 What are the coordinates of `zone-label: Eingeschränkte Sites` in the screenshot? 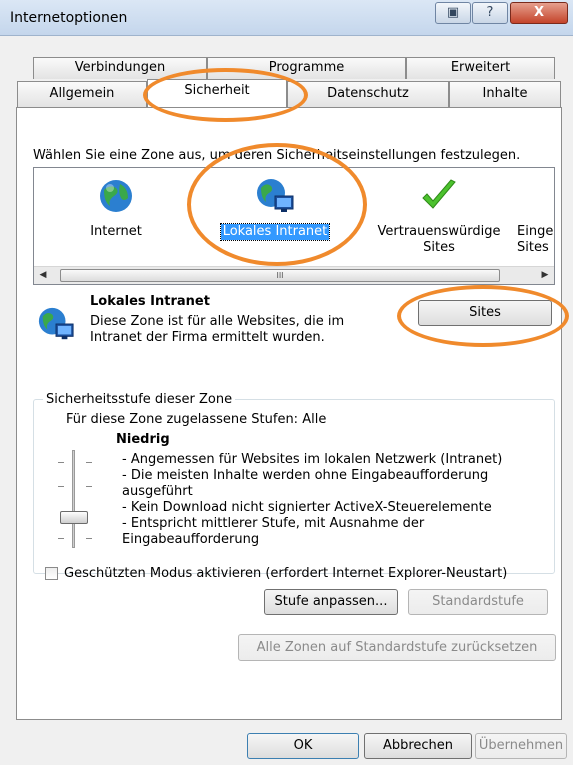 It's located at (535, 239).